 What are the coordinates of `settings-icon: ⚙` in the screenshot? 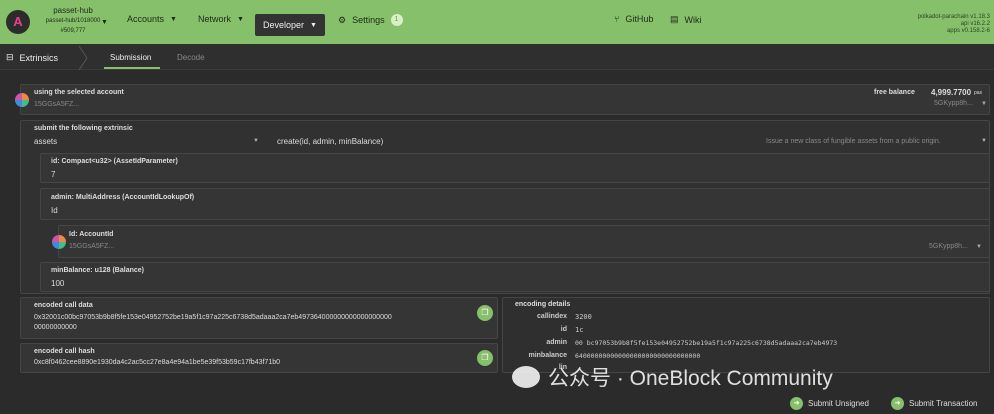 It's located at (342, 19).